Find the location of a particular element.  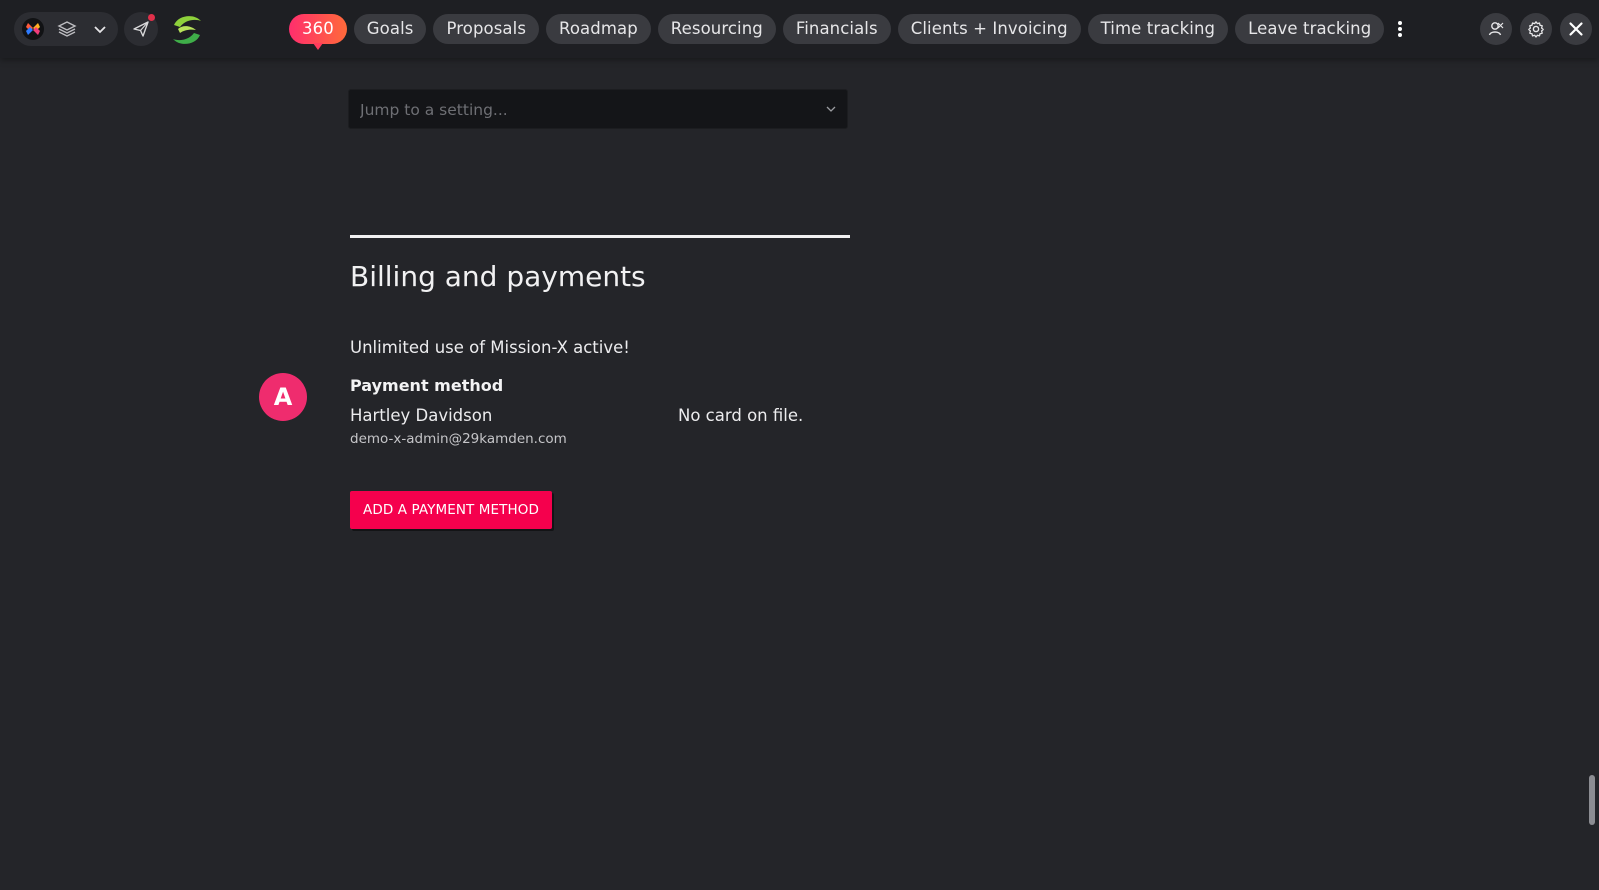

user-switch-button is located at coordinates (1496, 29).